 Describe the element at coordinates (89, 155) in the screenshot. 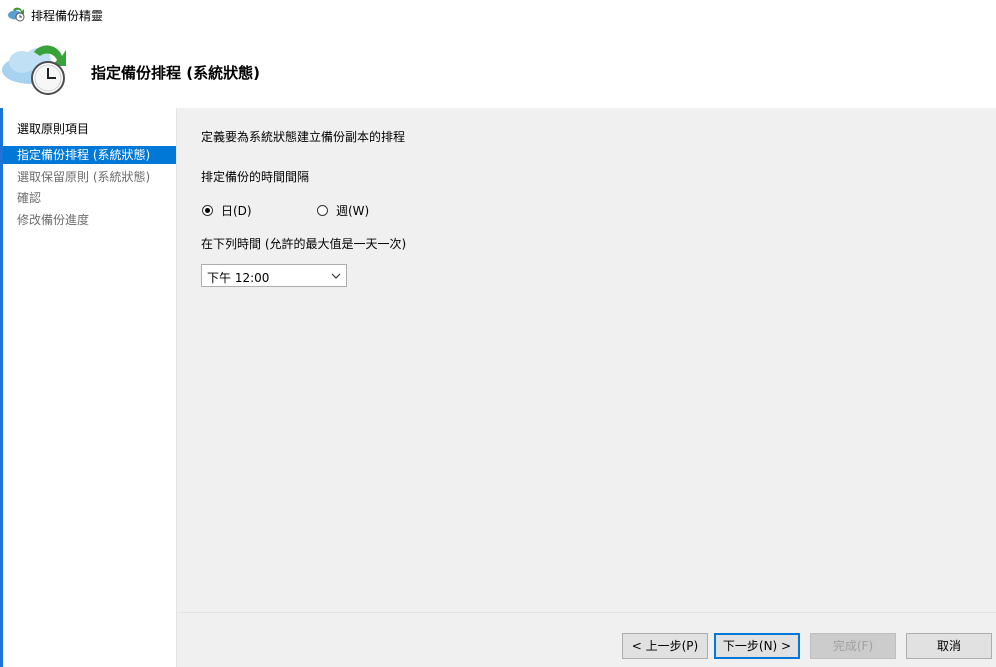

I see `step-specify-schedule: 指定備份排程 (系統狀態)` at that location.